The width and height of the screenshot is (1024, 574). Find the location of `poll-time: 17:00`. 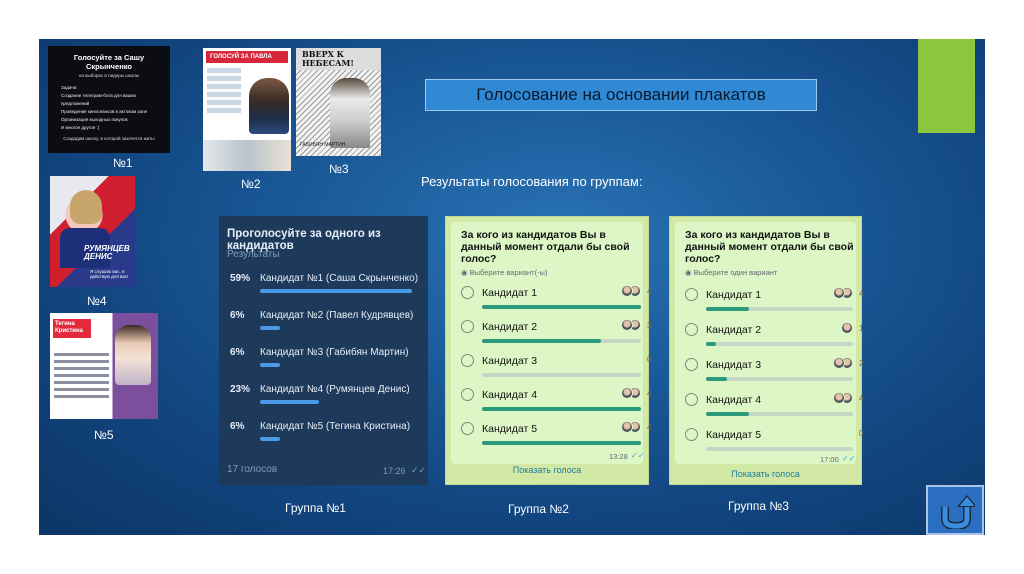

poll-time: 17:00 is located at coordinates (829, 459).